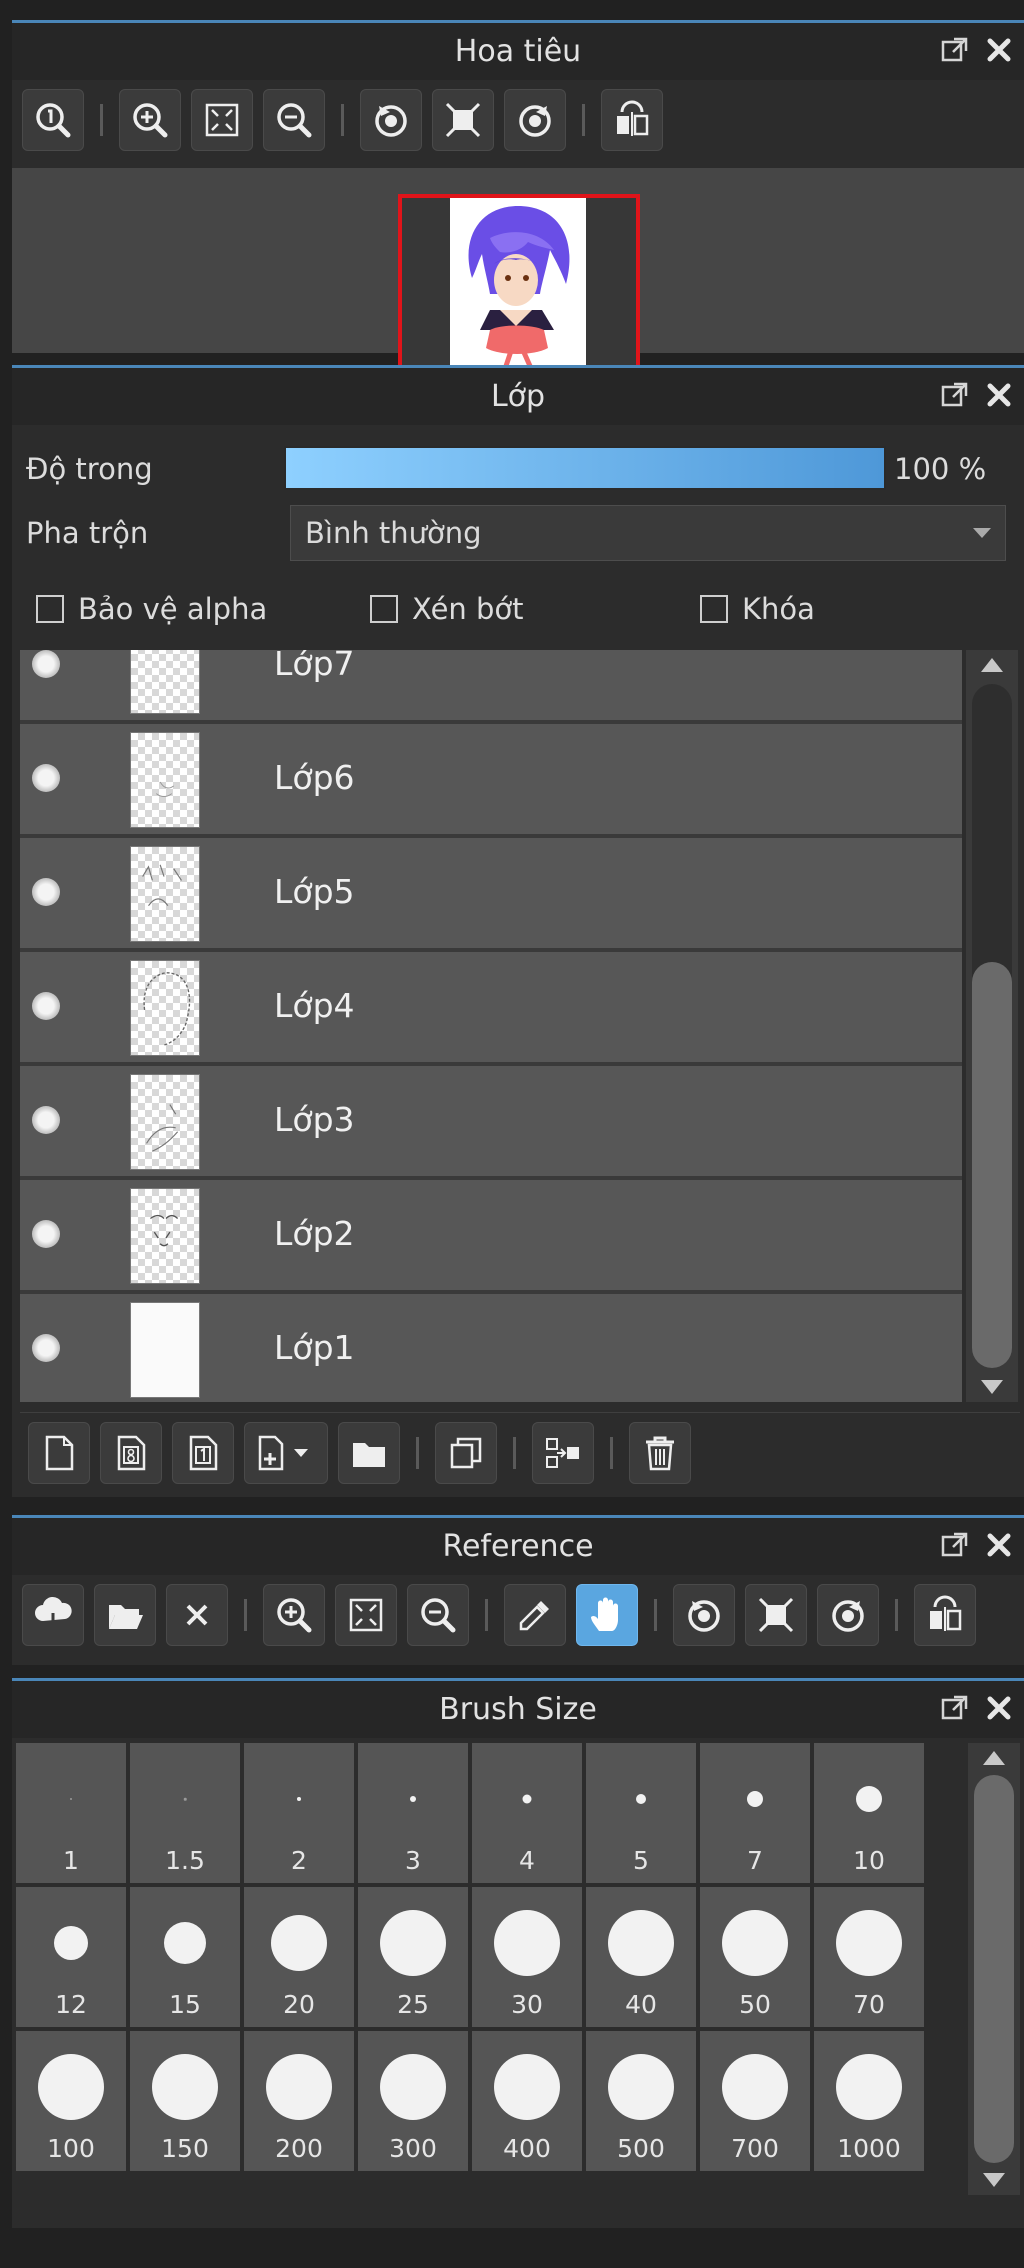 The image size is (1024, 2268). Describe the element at coordinates (641, 1957) in the screenshot. I see `brush-size-option: 40` at that location.